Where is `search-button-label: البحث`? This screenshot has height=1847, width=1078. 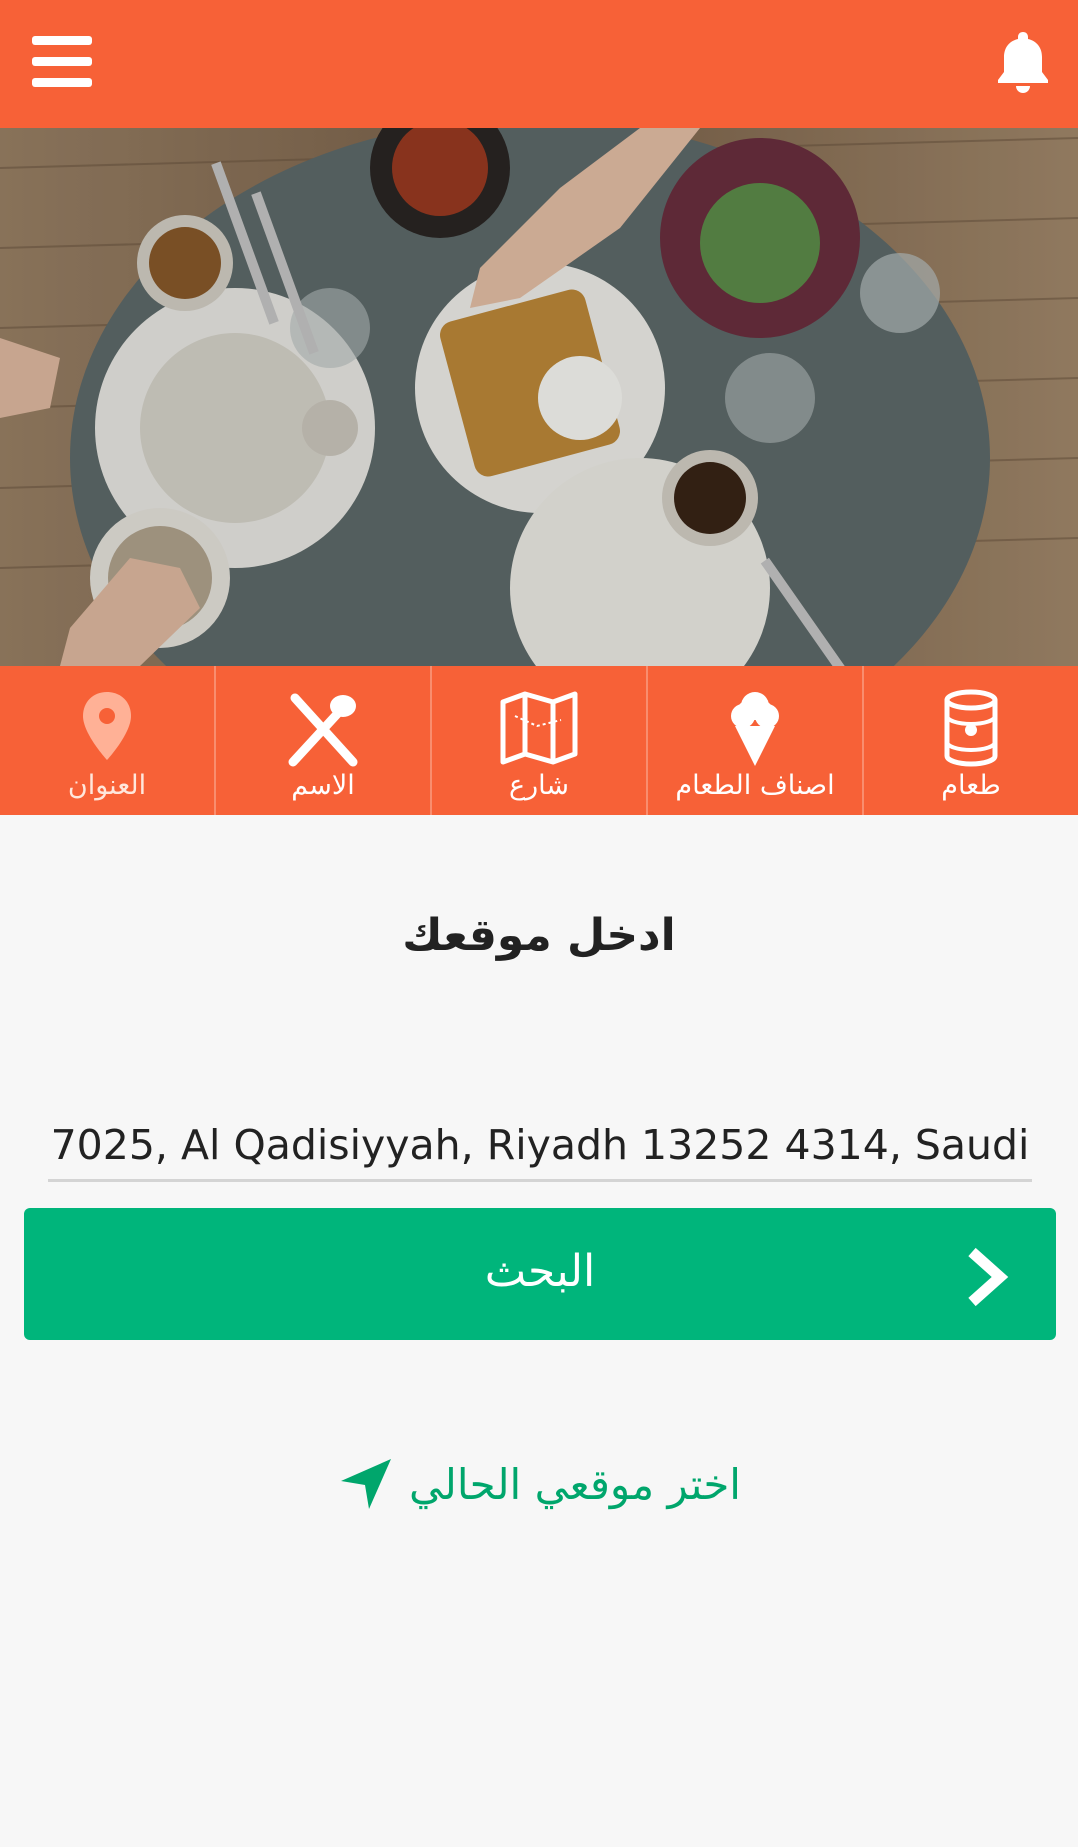 search-button-label: البحث is located at coordinates (540, 1271).